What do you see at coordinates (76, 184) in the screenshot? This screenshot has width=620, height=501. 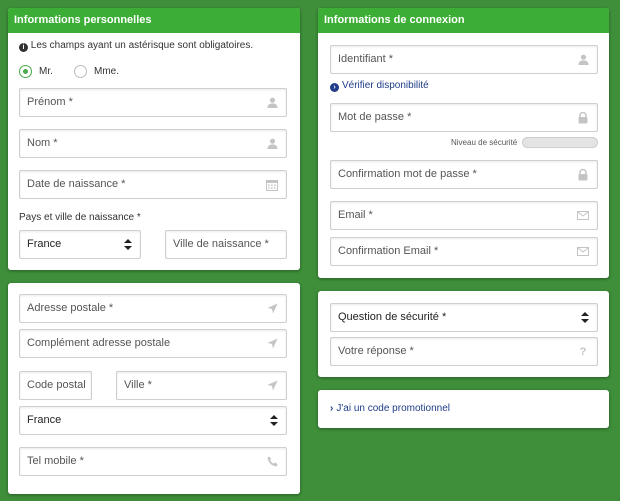 I see `birthdate-placeholder: Date de naissance *` at bounding box center [76, 184].